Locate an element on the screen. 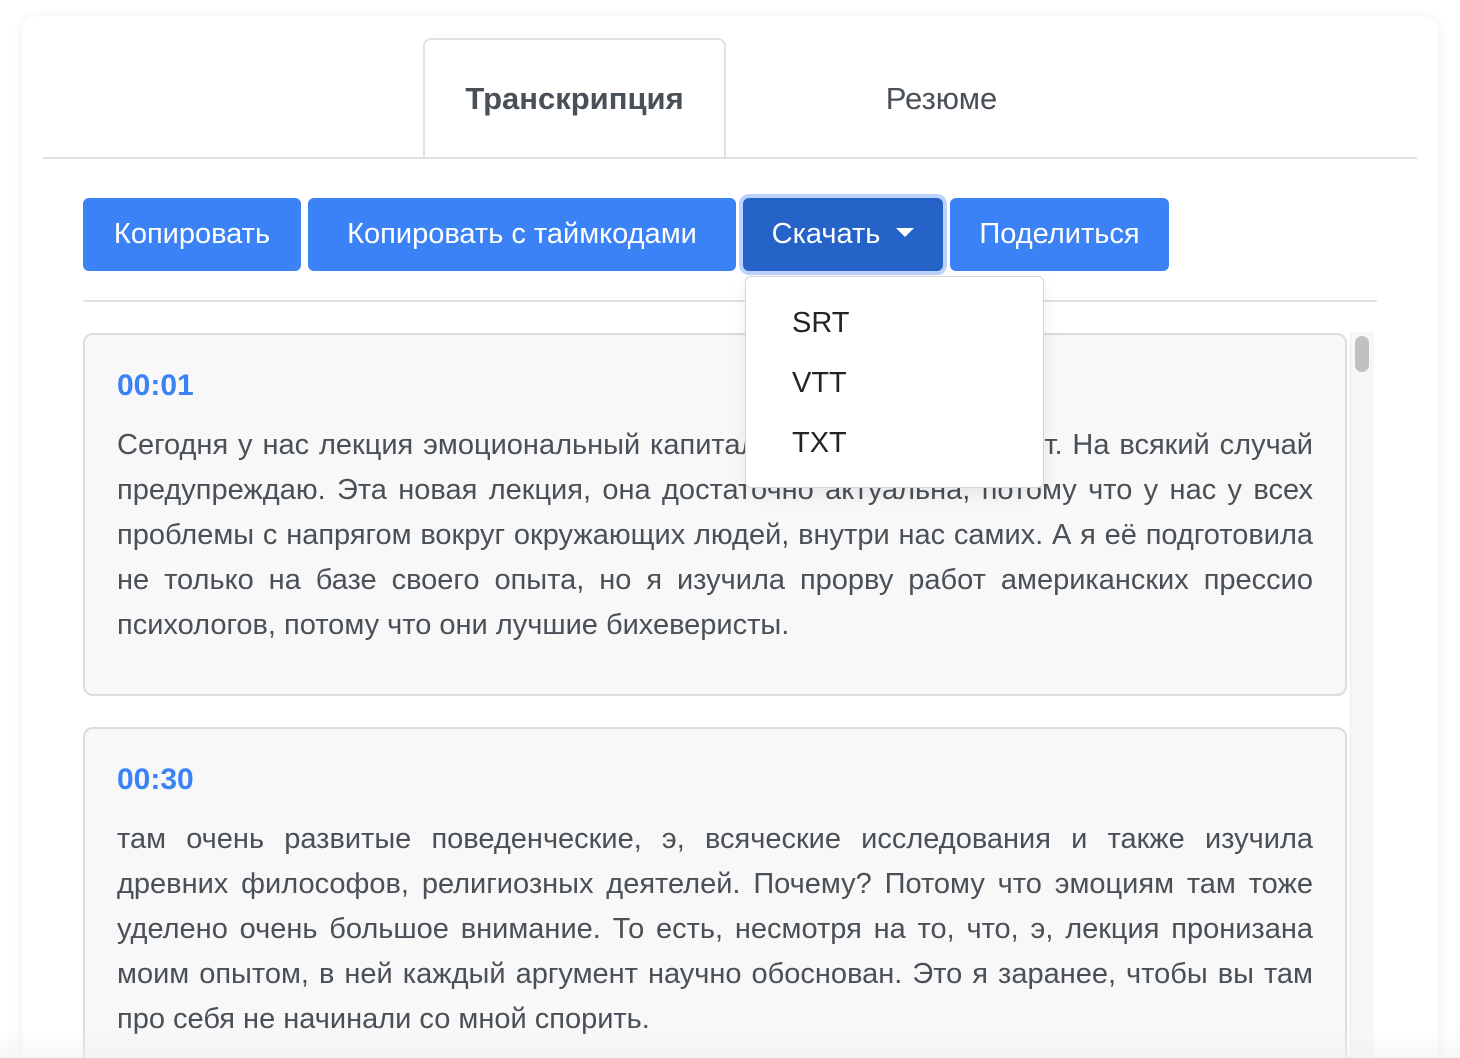 This screenshot has height=1058, width=1460. download-button-label: Скачать is located at coordinates (826, 234).